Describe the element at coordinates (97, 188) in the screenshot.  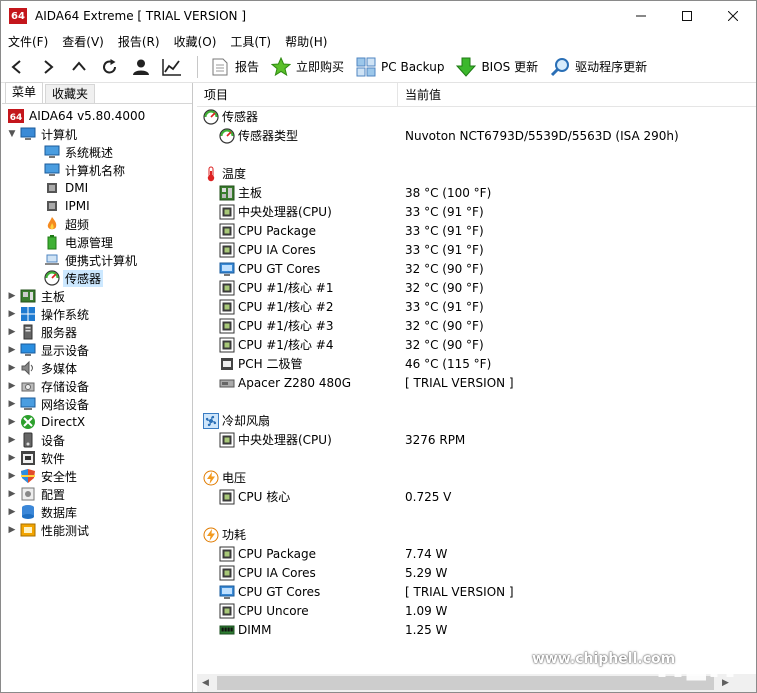
I see `tree-item-dmi: DMI` at that location.